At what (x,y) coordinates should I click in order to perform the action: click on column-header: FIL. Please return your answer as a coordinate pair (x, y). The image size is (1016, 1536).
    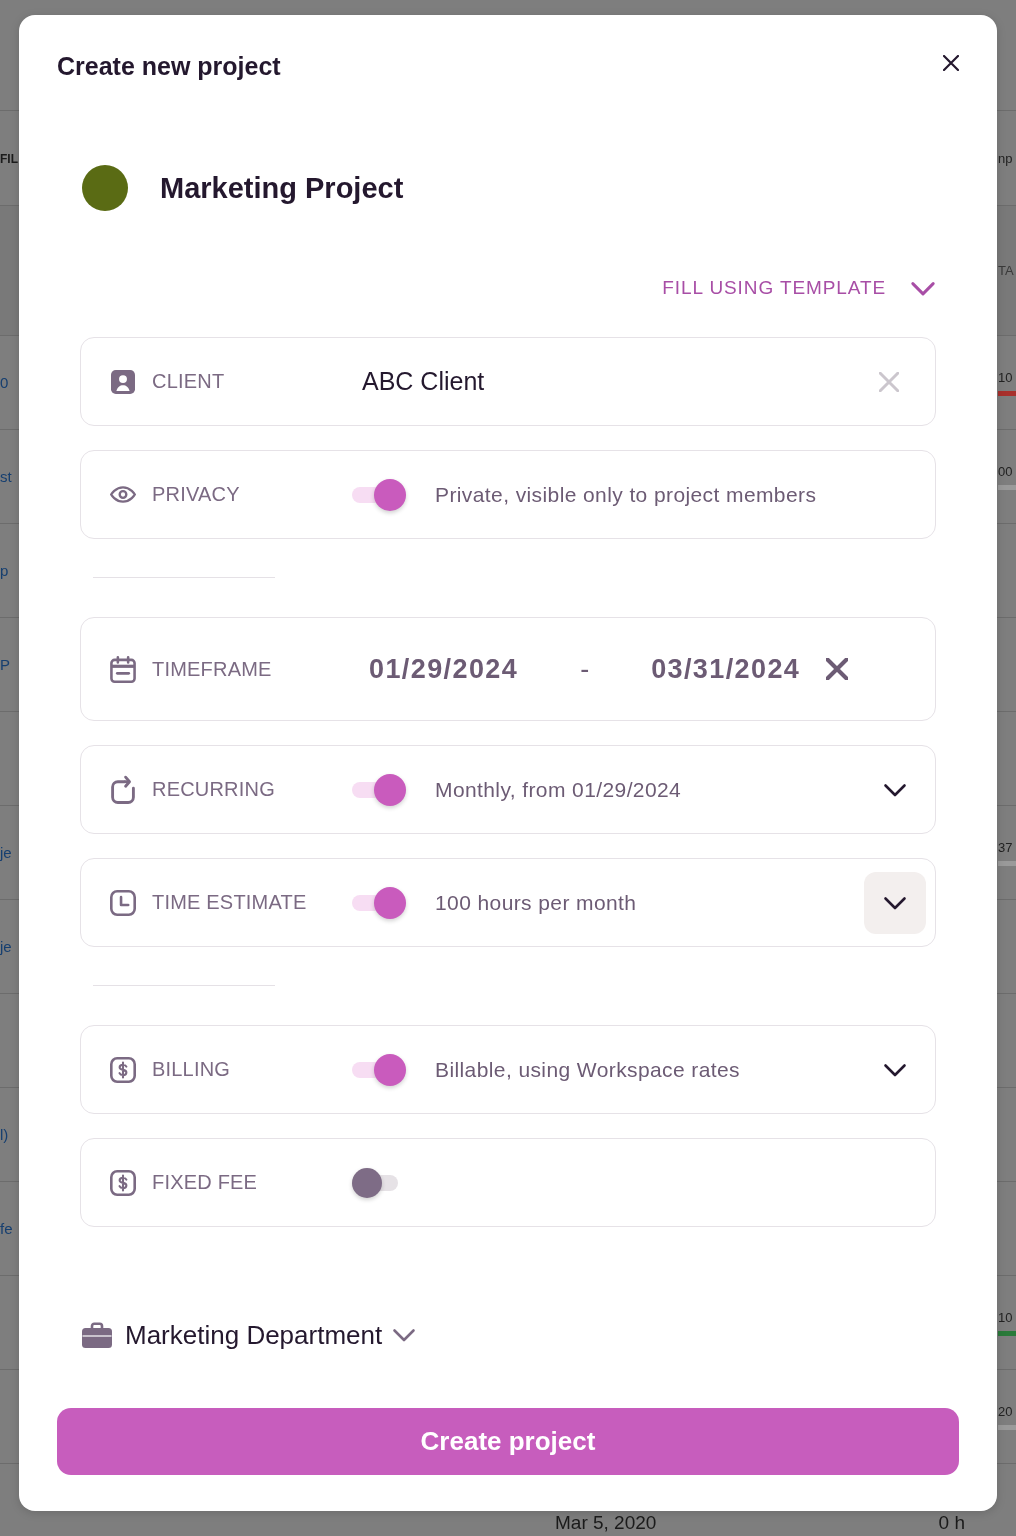
    Looking at the image, I should click on (9, 159).